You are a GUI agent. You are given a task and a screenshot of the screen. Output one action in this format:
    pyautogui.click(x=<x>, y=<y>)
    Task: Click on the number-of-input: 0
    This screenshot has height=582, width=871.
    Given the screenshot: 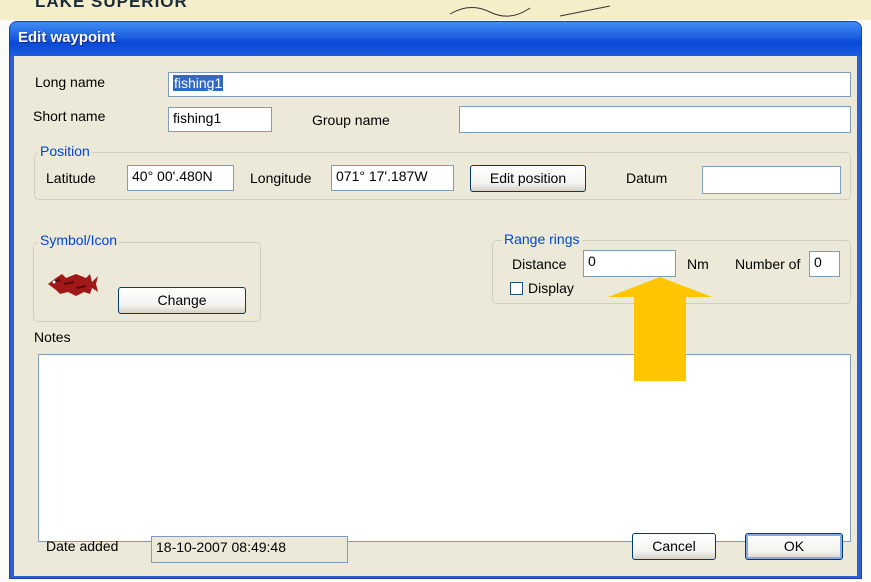 What is the action you would take?
    pyautogui.click(x=824, y=264)
    